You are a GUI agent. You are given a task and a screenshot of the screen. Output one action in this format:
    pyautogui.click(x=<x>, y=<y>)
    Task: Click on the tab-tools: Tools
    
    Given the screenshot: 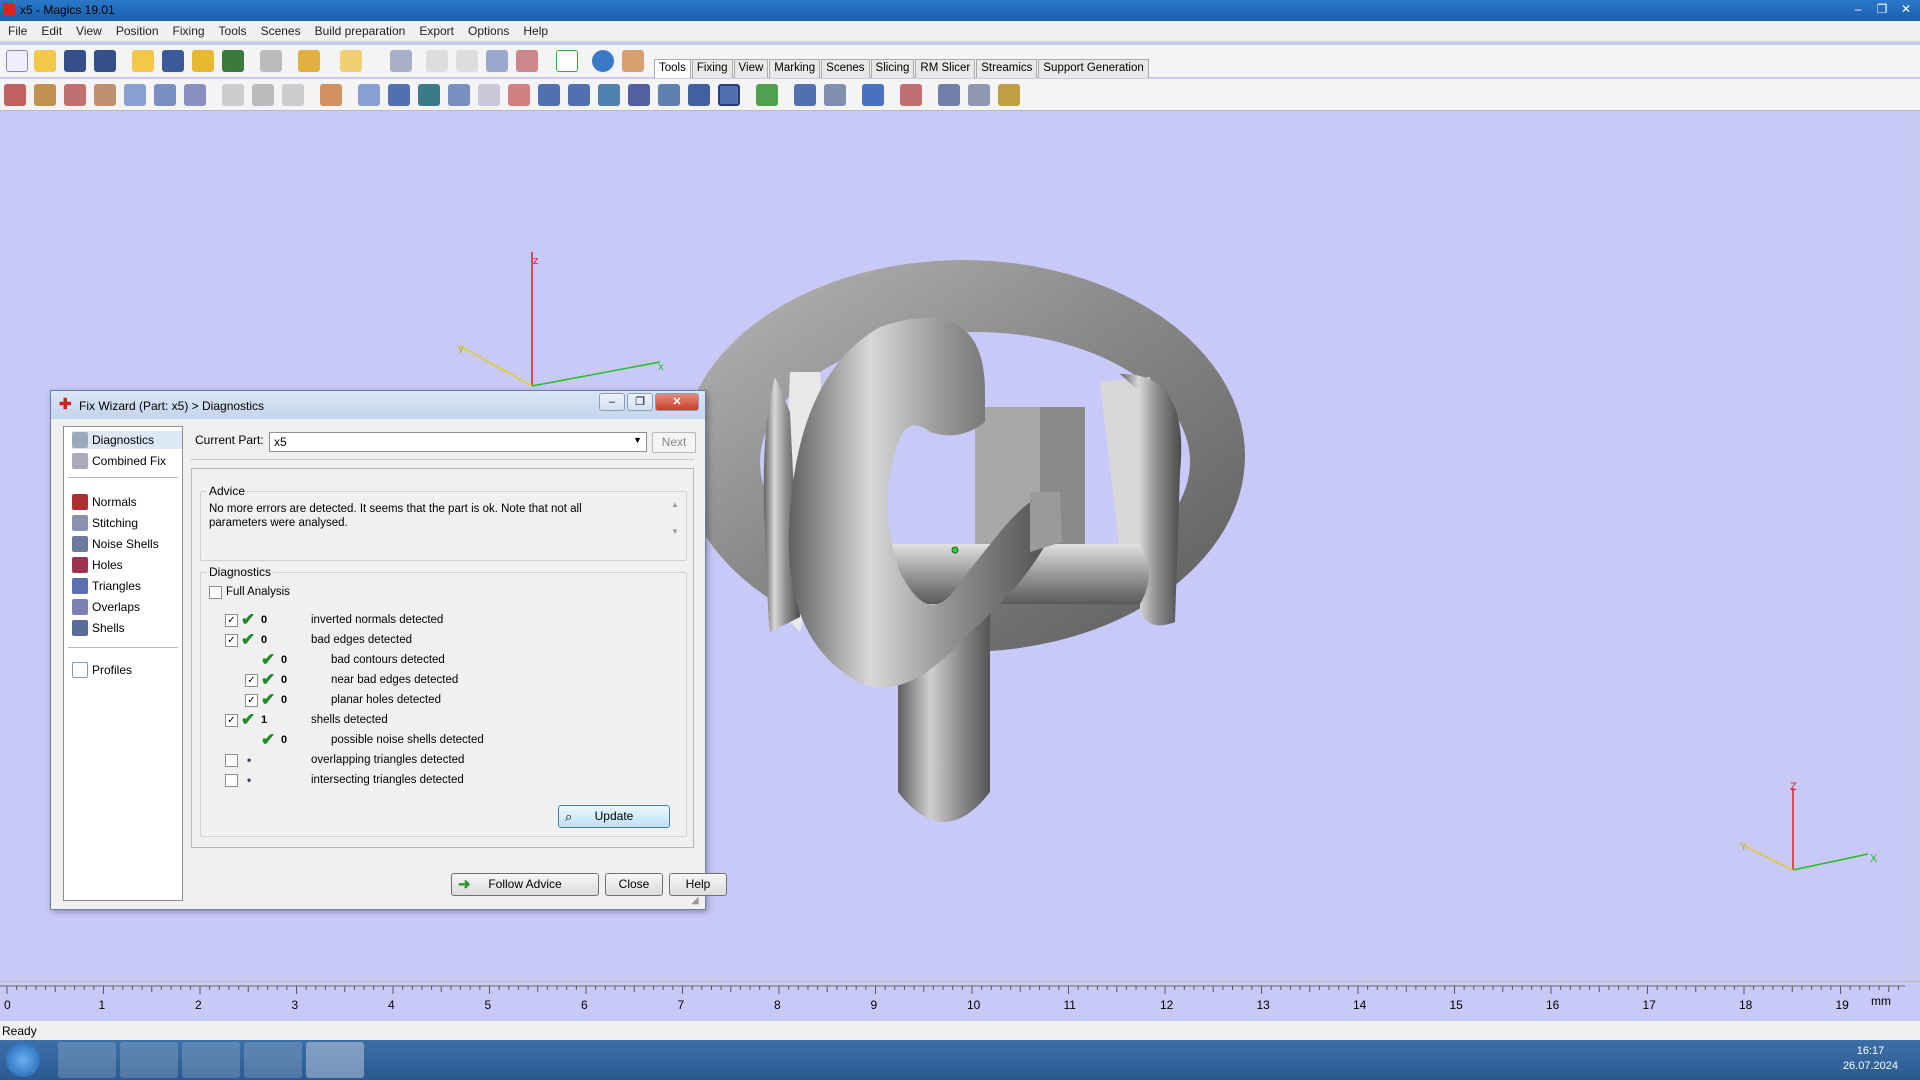 What is the action you would take?
    pyautogui.click(x=672, y=68)
    